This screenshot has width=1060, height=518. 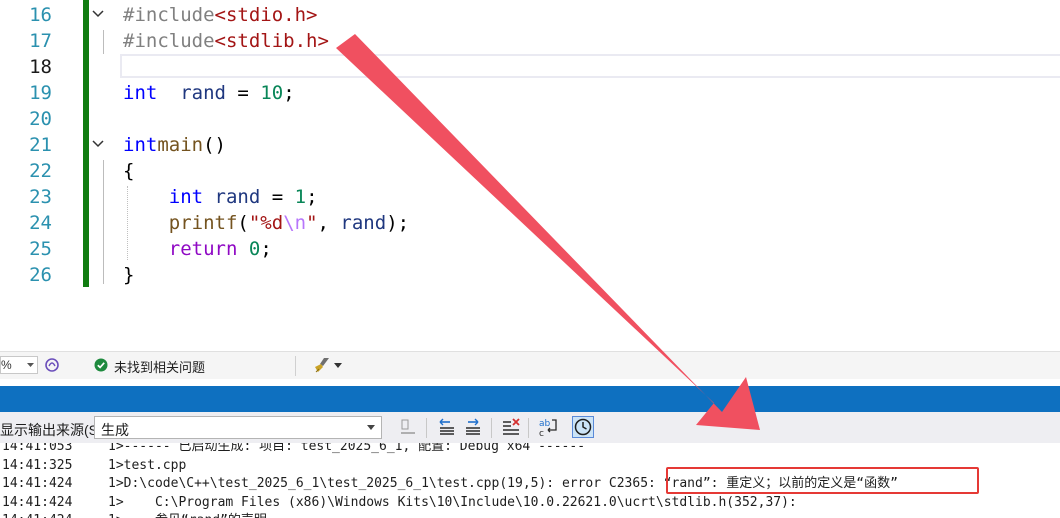 I want to click on line-number: 18, so click(x=40, y=67).